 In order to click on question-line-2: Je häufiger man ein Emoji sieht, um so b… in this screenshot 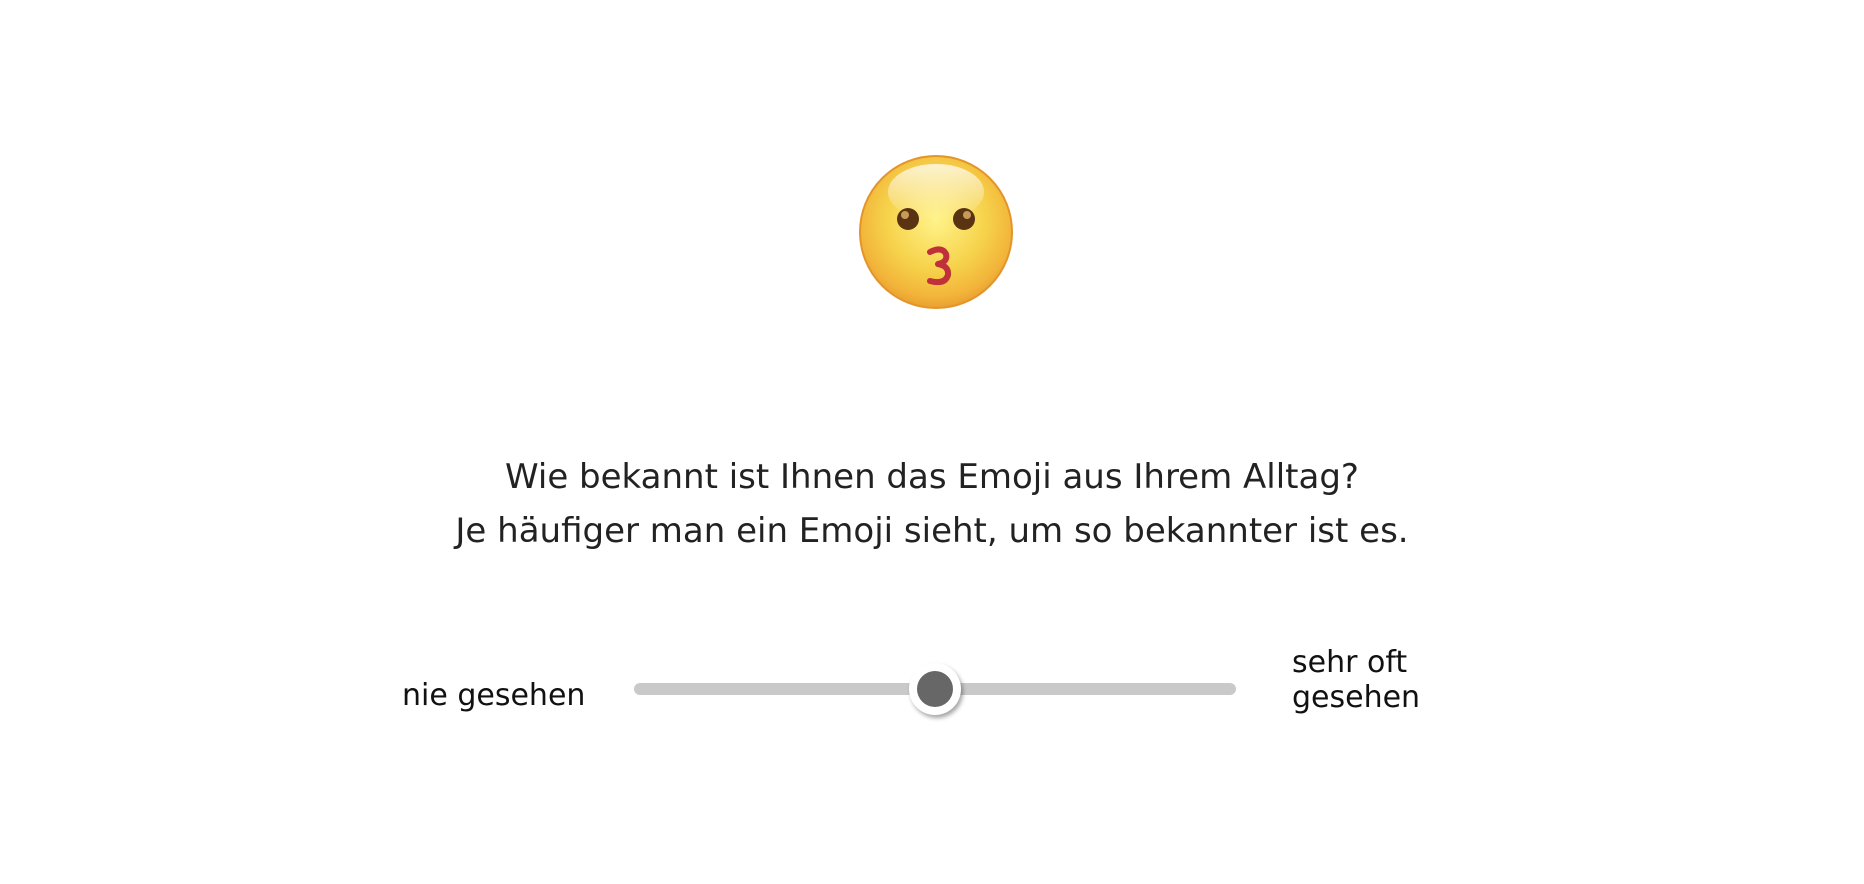, I will do `click(932, 531)`.